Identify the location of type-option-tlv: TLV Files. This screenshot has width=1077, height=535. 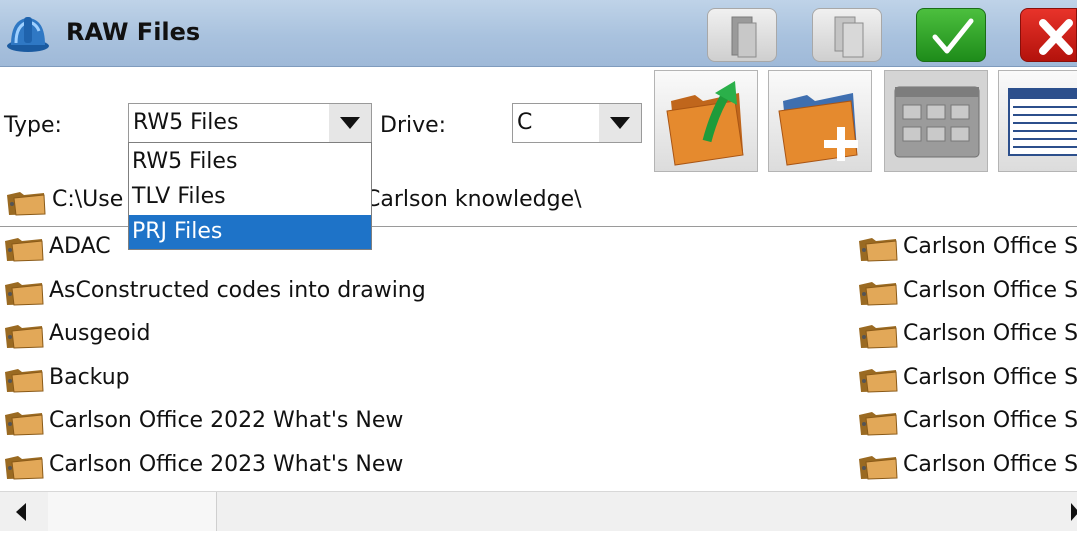
(250, 197).